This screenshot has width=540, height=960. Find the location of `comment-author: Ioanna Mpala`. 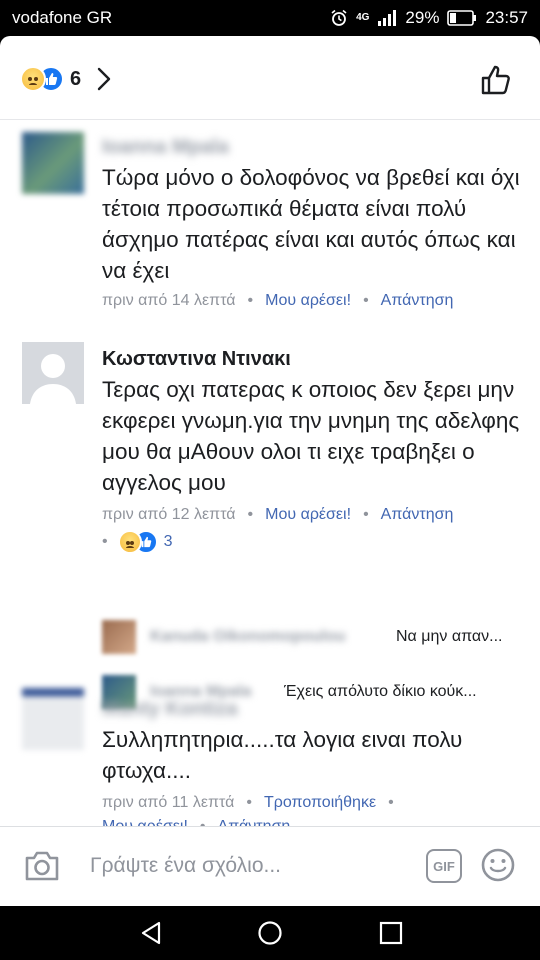

comment-author: Ioanna Mpala is located at coordinates (165, 147).